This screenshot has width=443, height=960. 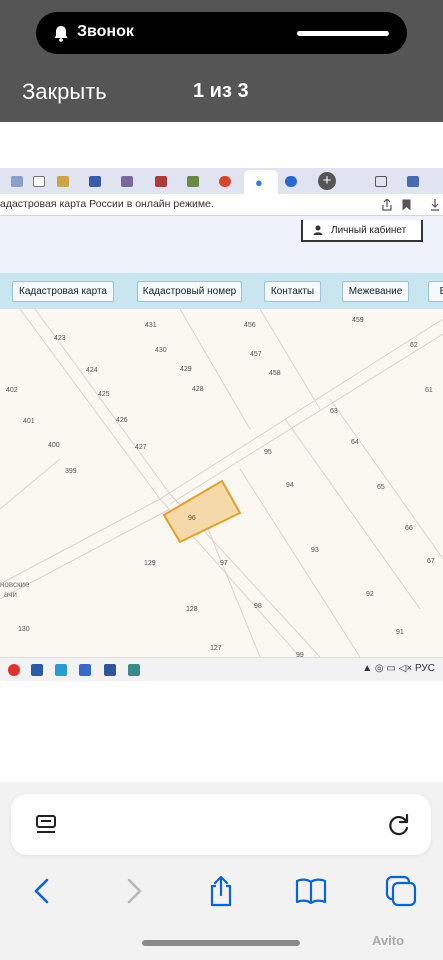 I want to click on image-counter: 1 из 3, so click(x=221, y=91).